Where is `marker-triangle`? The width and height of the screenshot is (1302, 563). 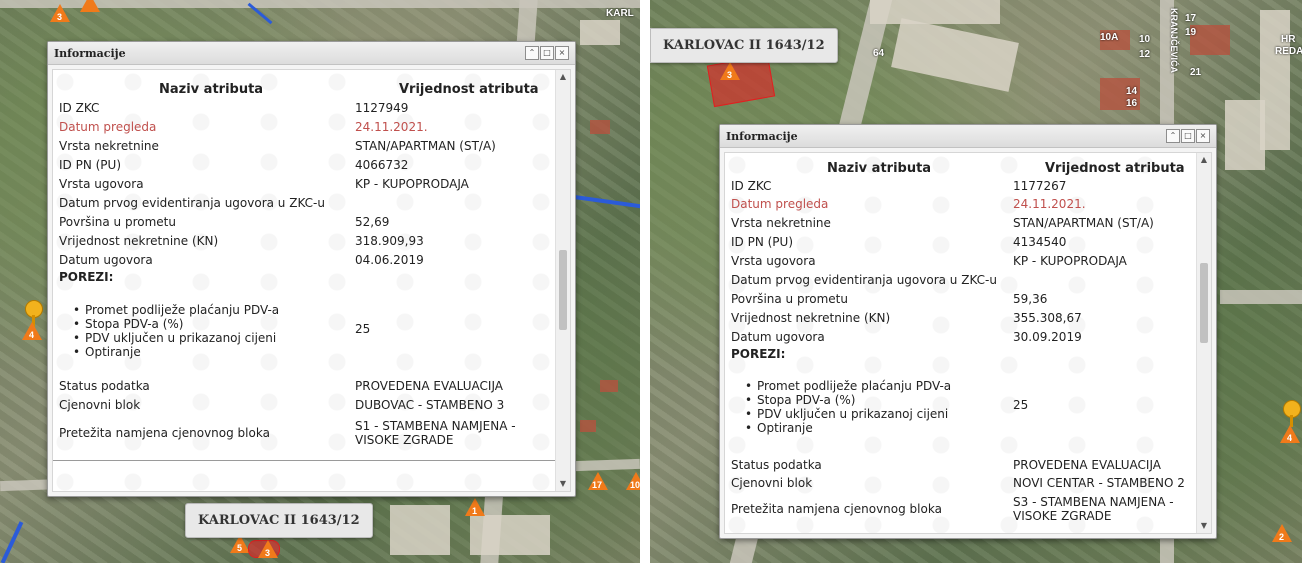
marker-triangle is located at coordinates (90, 6).